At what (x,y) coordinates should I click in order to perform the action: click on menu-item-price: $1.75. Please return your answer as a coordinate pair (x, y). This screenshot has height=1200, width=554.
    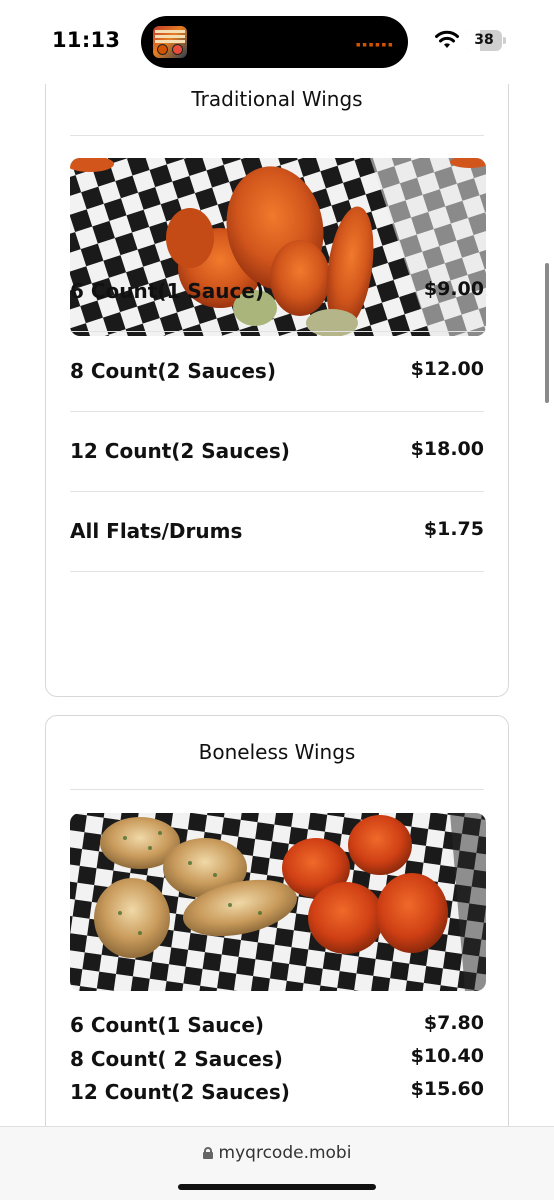
    Looking at the image, I should click on (453, 529).